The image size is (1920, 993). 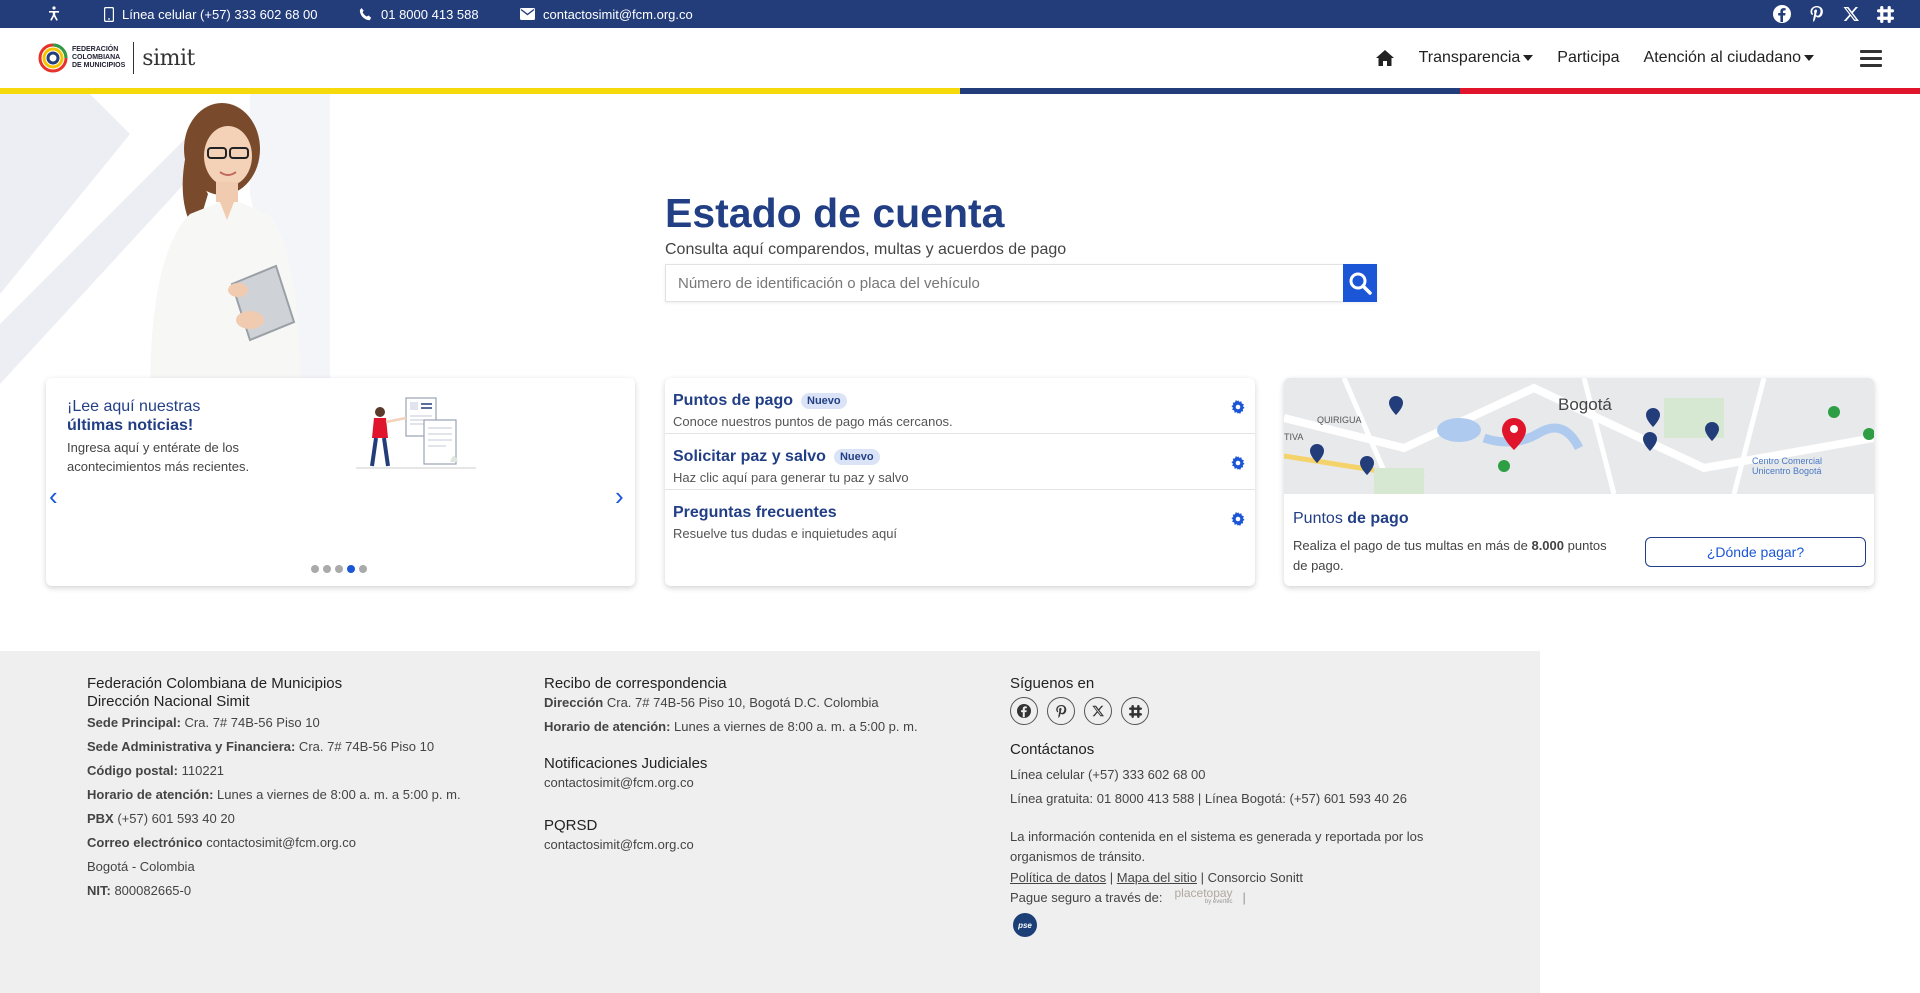 What do you see at coordinates (749, 456) in the screenshot?
I see `link-title: Solicitar paz y salvo` at bounding box center [749, 456].